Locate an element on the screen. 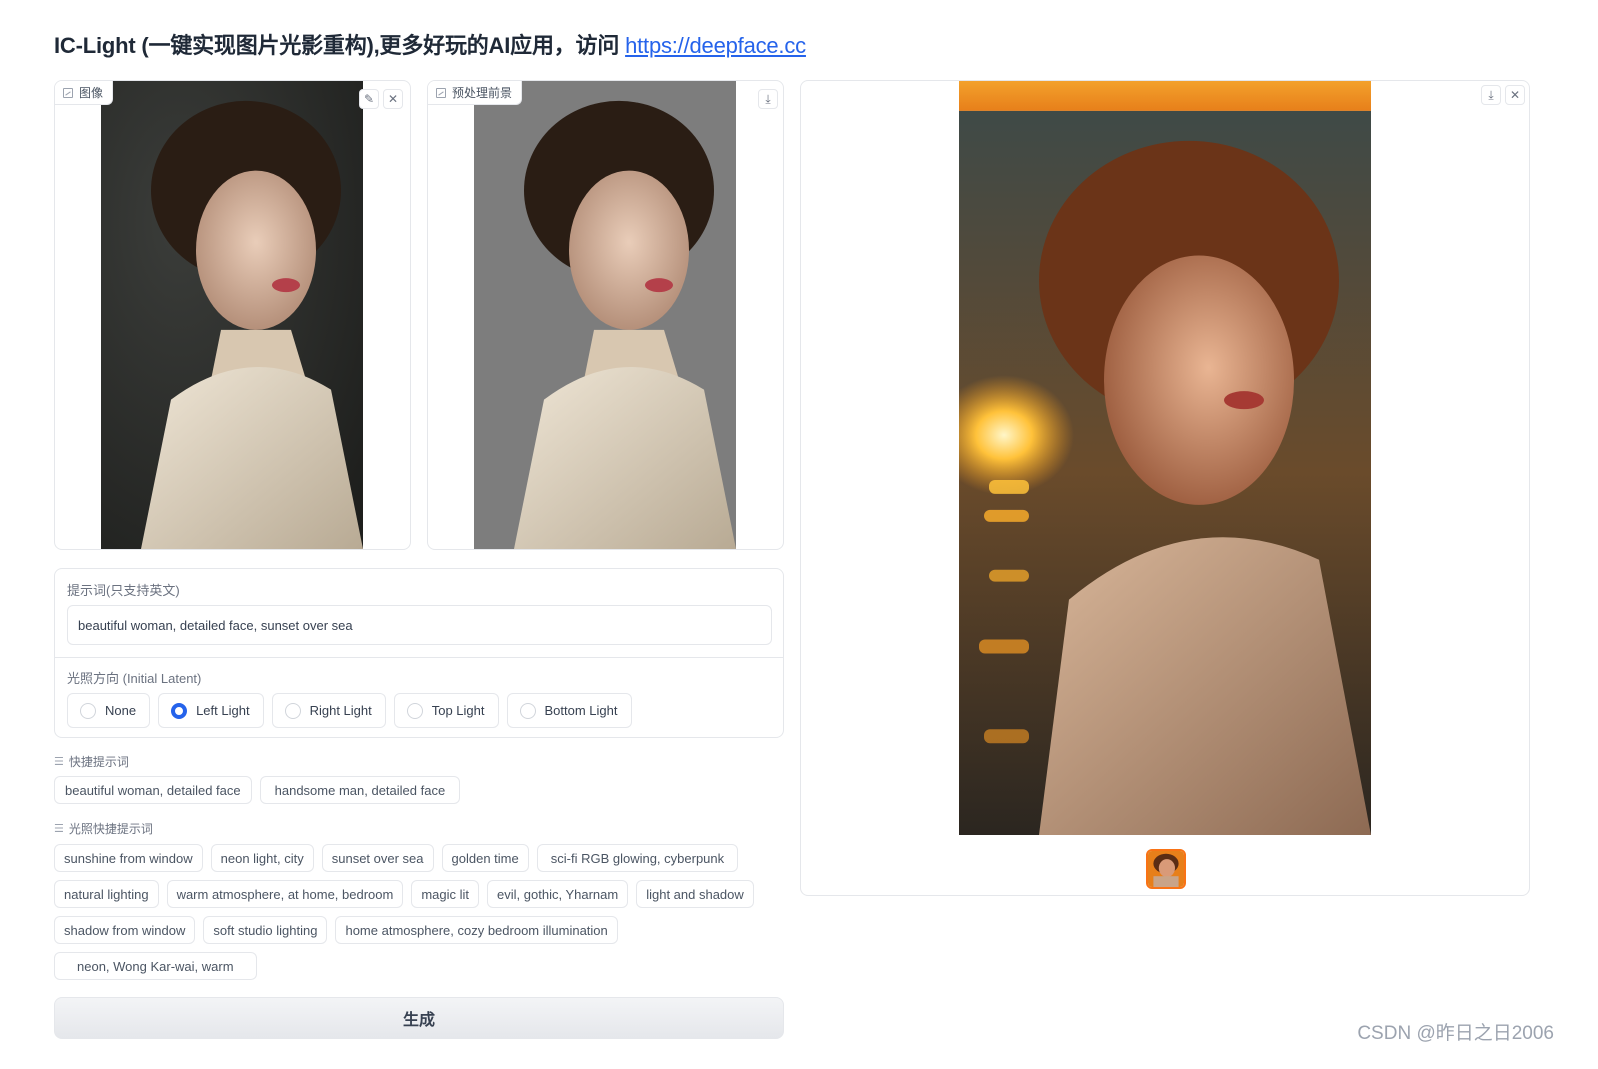  radio-label: Bottom Light is located at coordinates (581, 710).